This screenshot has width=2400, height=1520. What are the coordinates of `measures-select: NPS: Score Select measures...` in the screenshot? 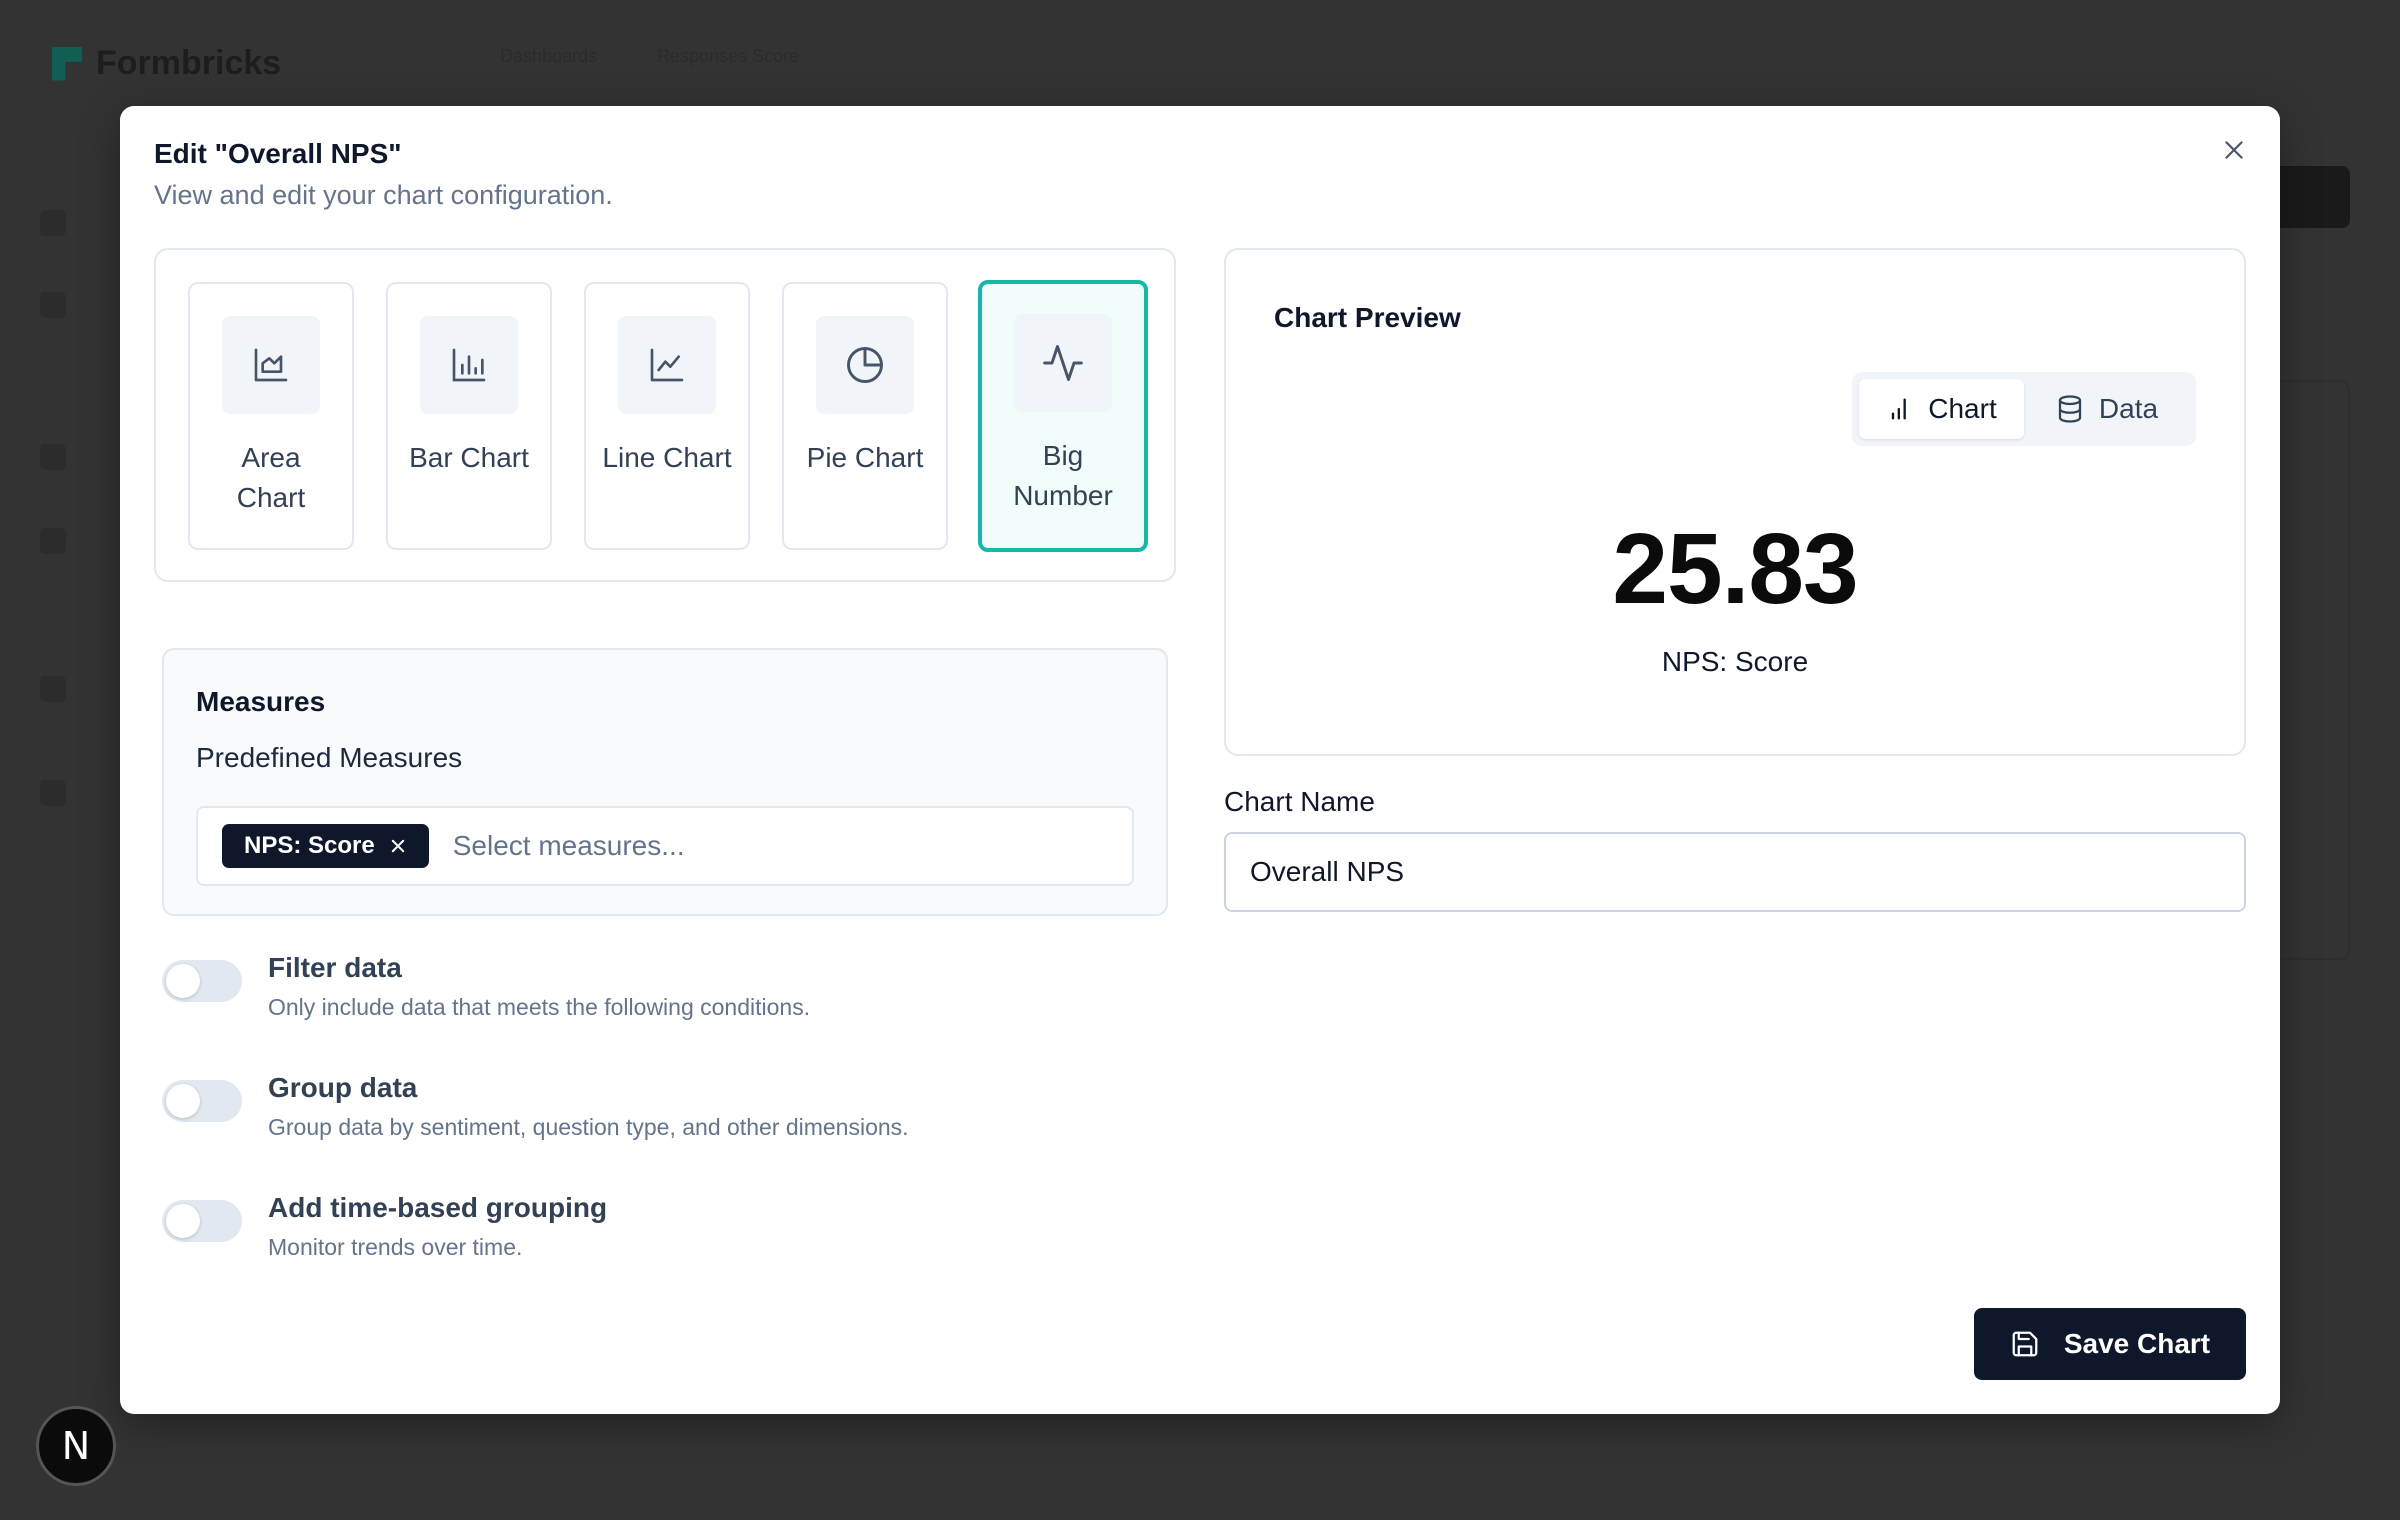 It's located at (665, 846).